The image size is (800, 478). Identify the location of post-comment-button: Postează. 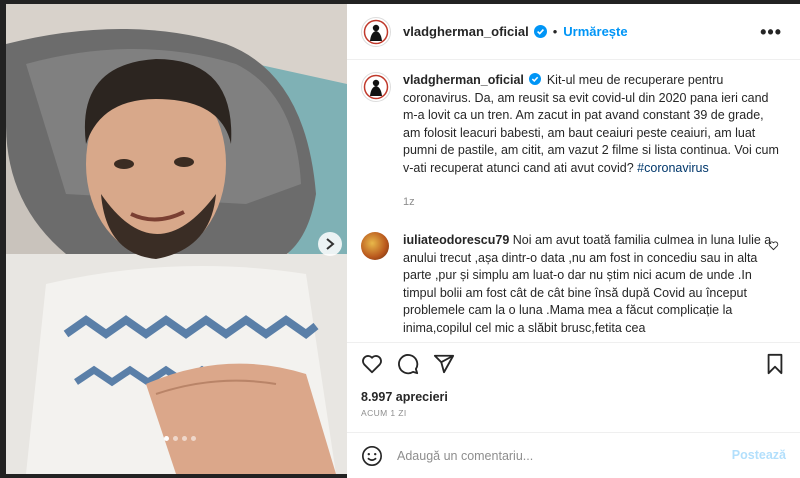
(759, 455).